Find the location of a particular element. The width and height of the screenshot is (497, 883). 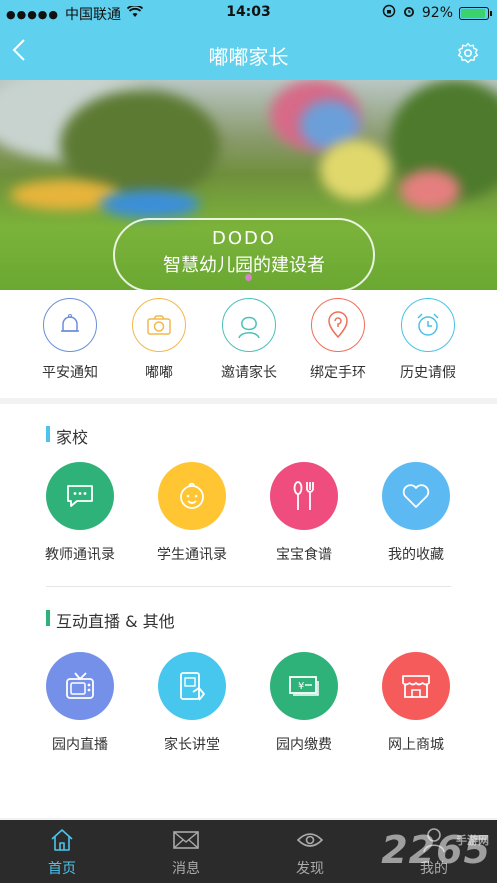

grid-item-campus-payment: ¥ 园内缴费 is located at coordinates (304, 703).